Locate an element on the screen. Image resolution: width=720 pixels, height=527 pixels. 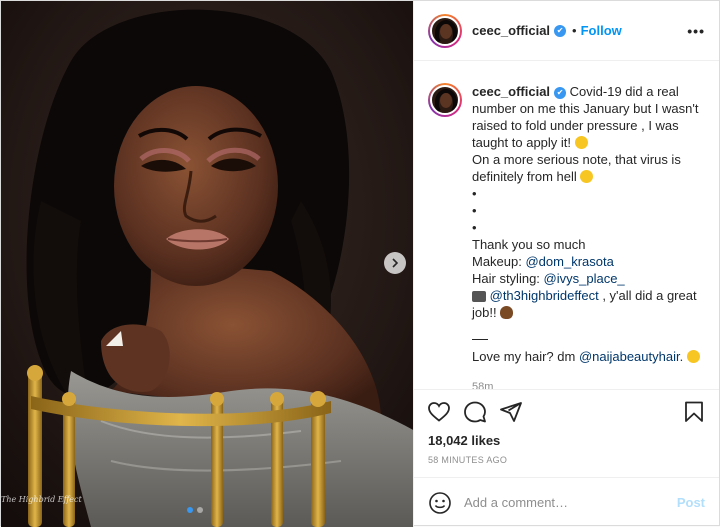
caption-avatar is located at coordinates (445, 100).